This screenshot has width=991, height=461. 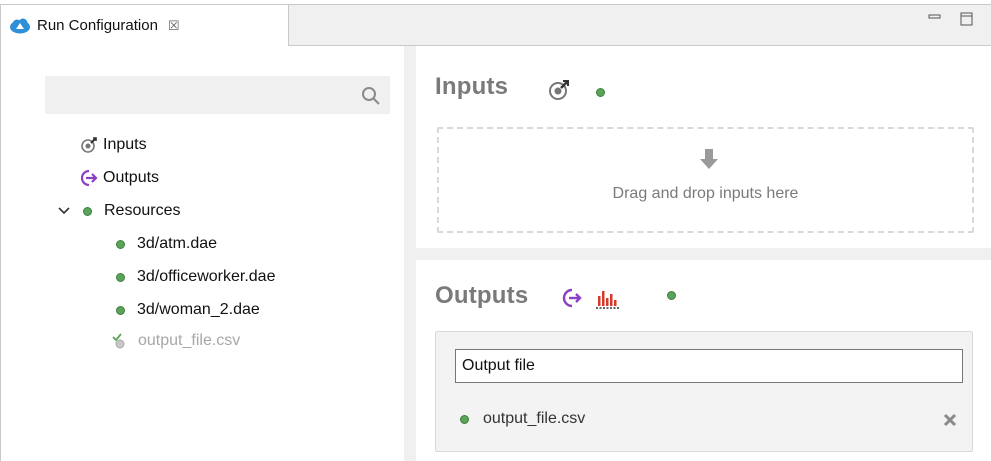 I want to click on add-output-icon, so click(x=572, y=298).